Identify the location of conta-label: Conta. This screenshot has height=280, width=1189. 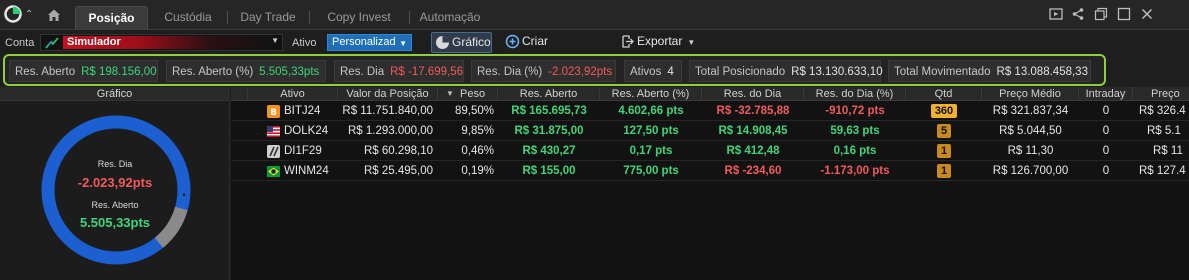
(20, 43).